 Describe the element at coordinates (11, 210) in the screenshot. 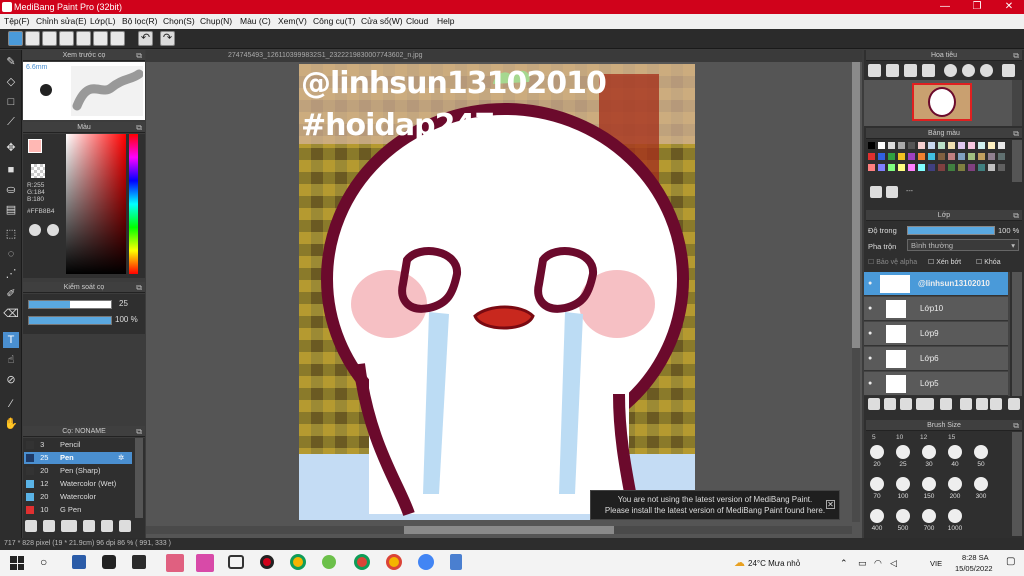

I see `gradient-tool-icon: ▤` at that location.